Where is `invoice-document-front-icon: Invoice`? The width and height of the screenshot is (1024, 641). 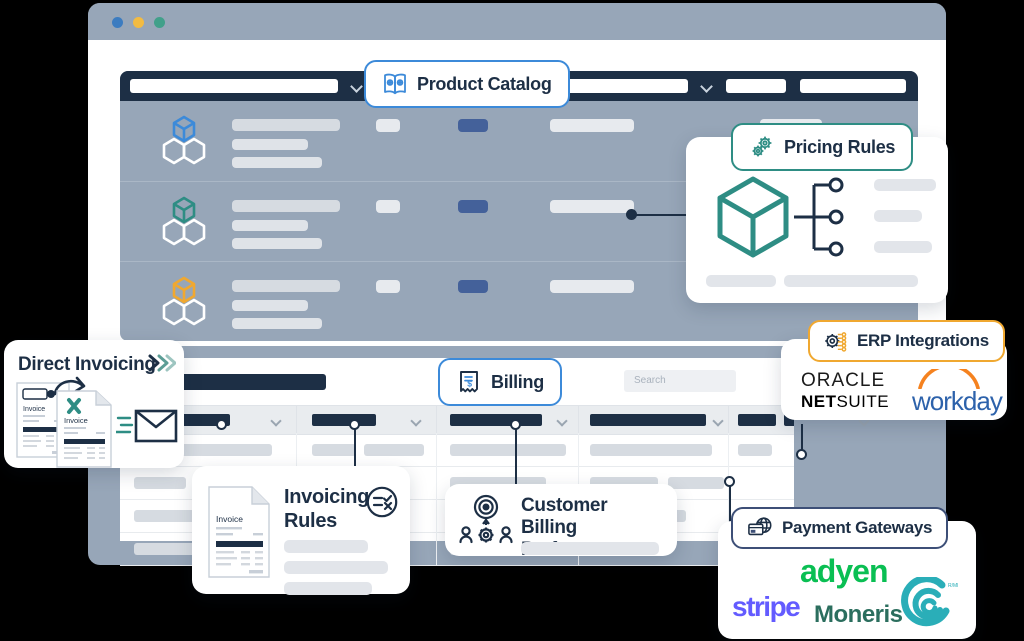
invoice-document-front-icon: Invoice is located at coordinates (84, 429).